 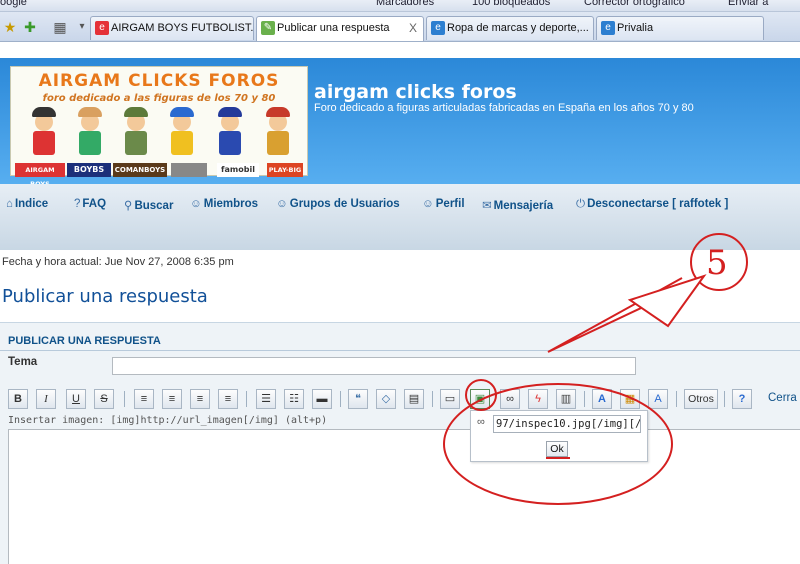 What do you see at coordinates (413, 28) in the screenshot?
I see `close-tab-icon: X` at bounding box center [413, 28].